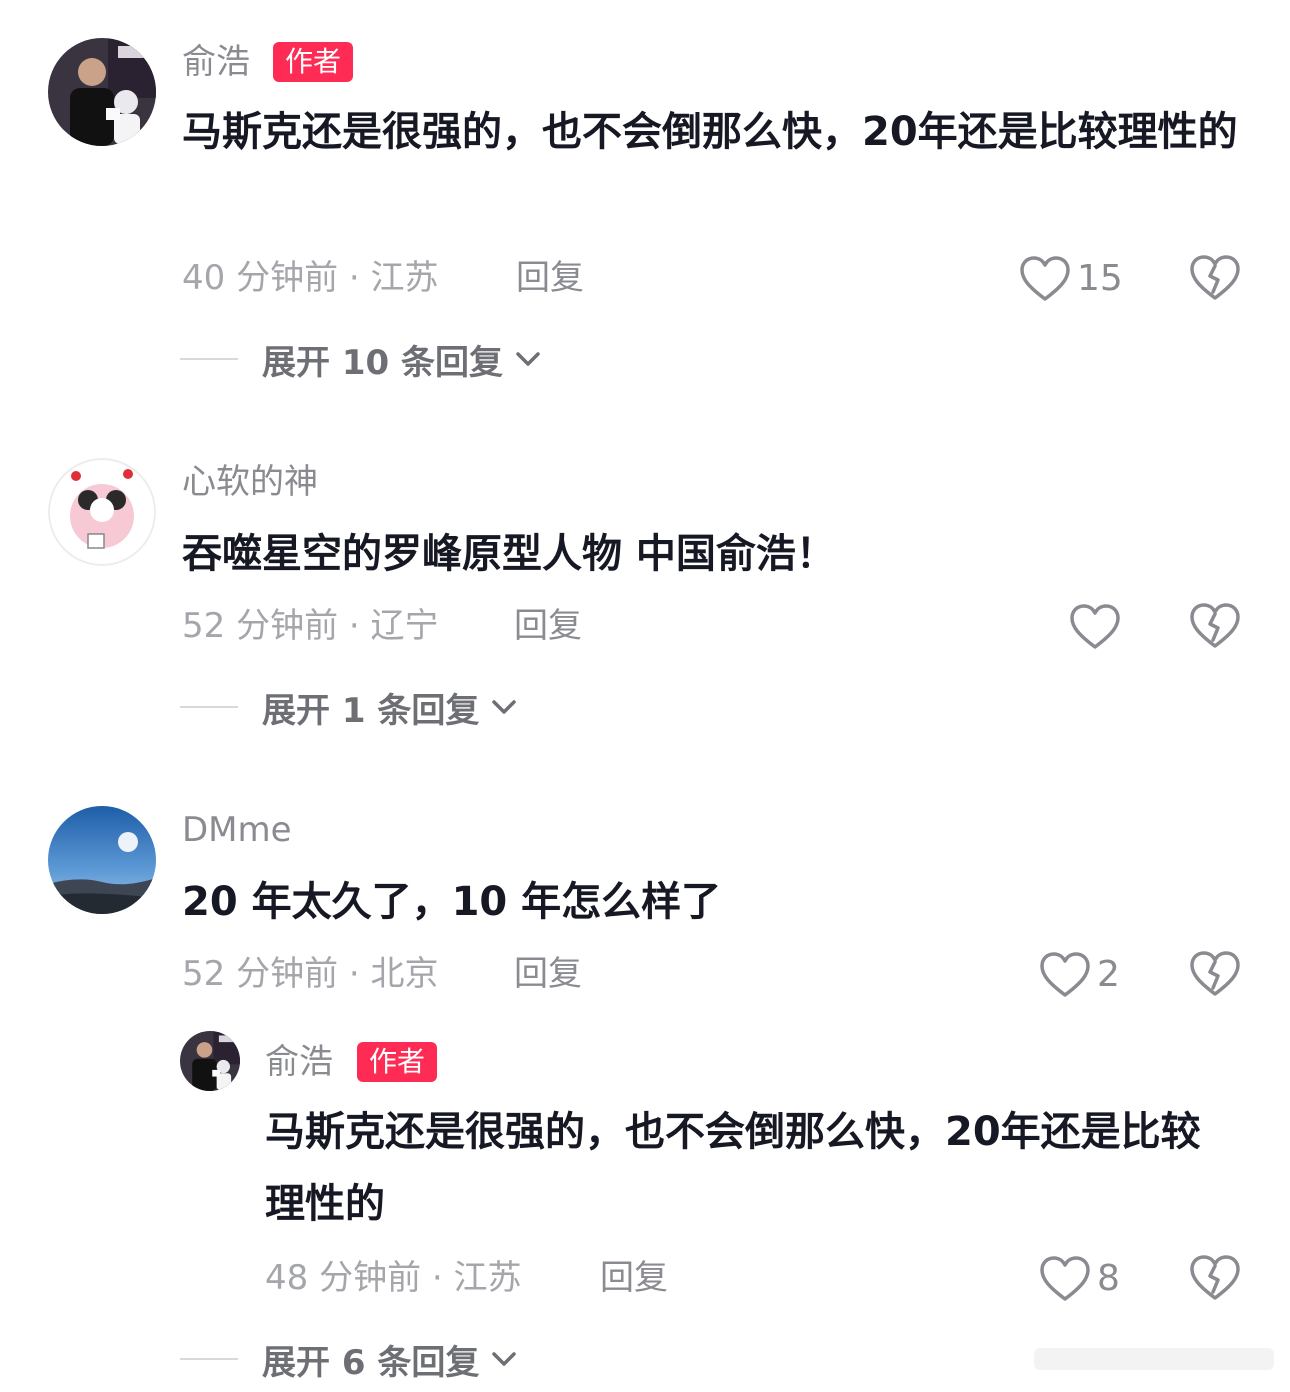  What do you see at coordinates (1108, 1278) in the screenshot?
I see `like-count: 8` at bounding box center [1108, 1278].